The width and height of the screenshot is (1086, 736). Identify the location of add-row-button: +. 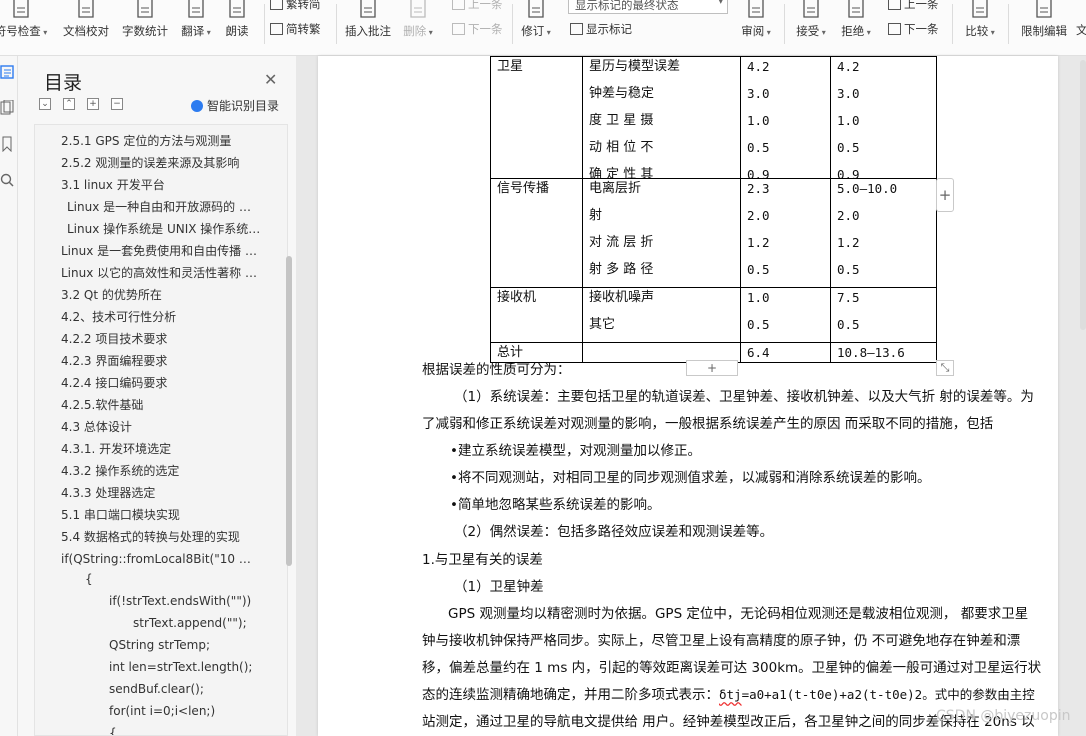
(712, 368).